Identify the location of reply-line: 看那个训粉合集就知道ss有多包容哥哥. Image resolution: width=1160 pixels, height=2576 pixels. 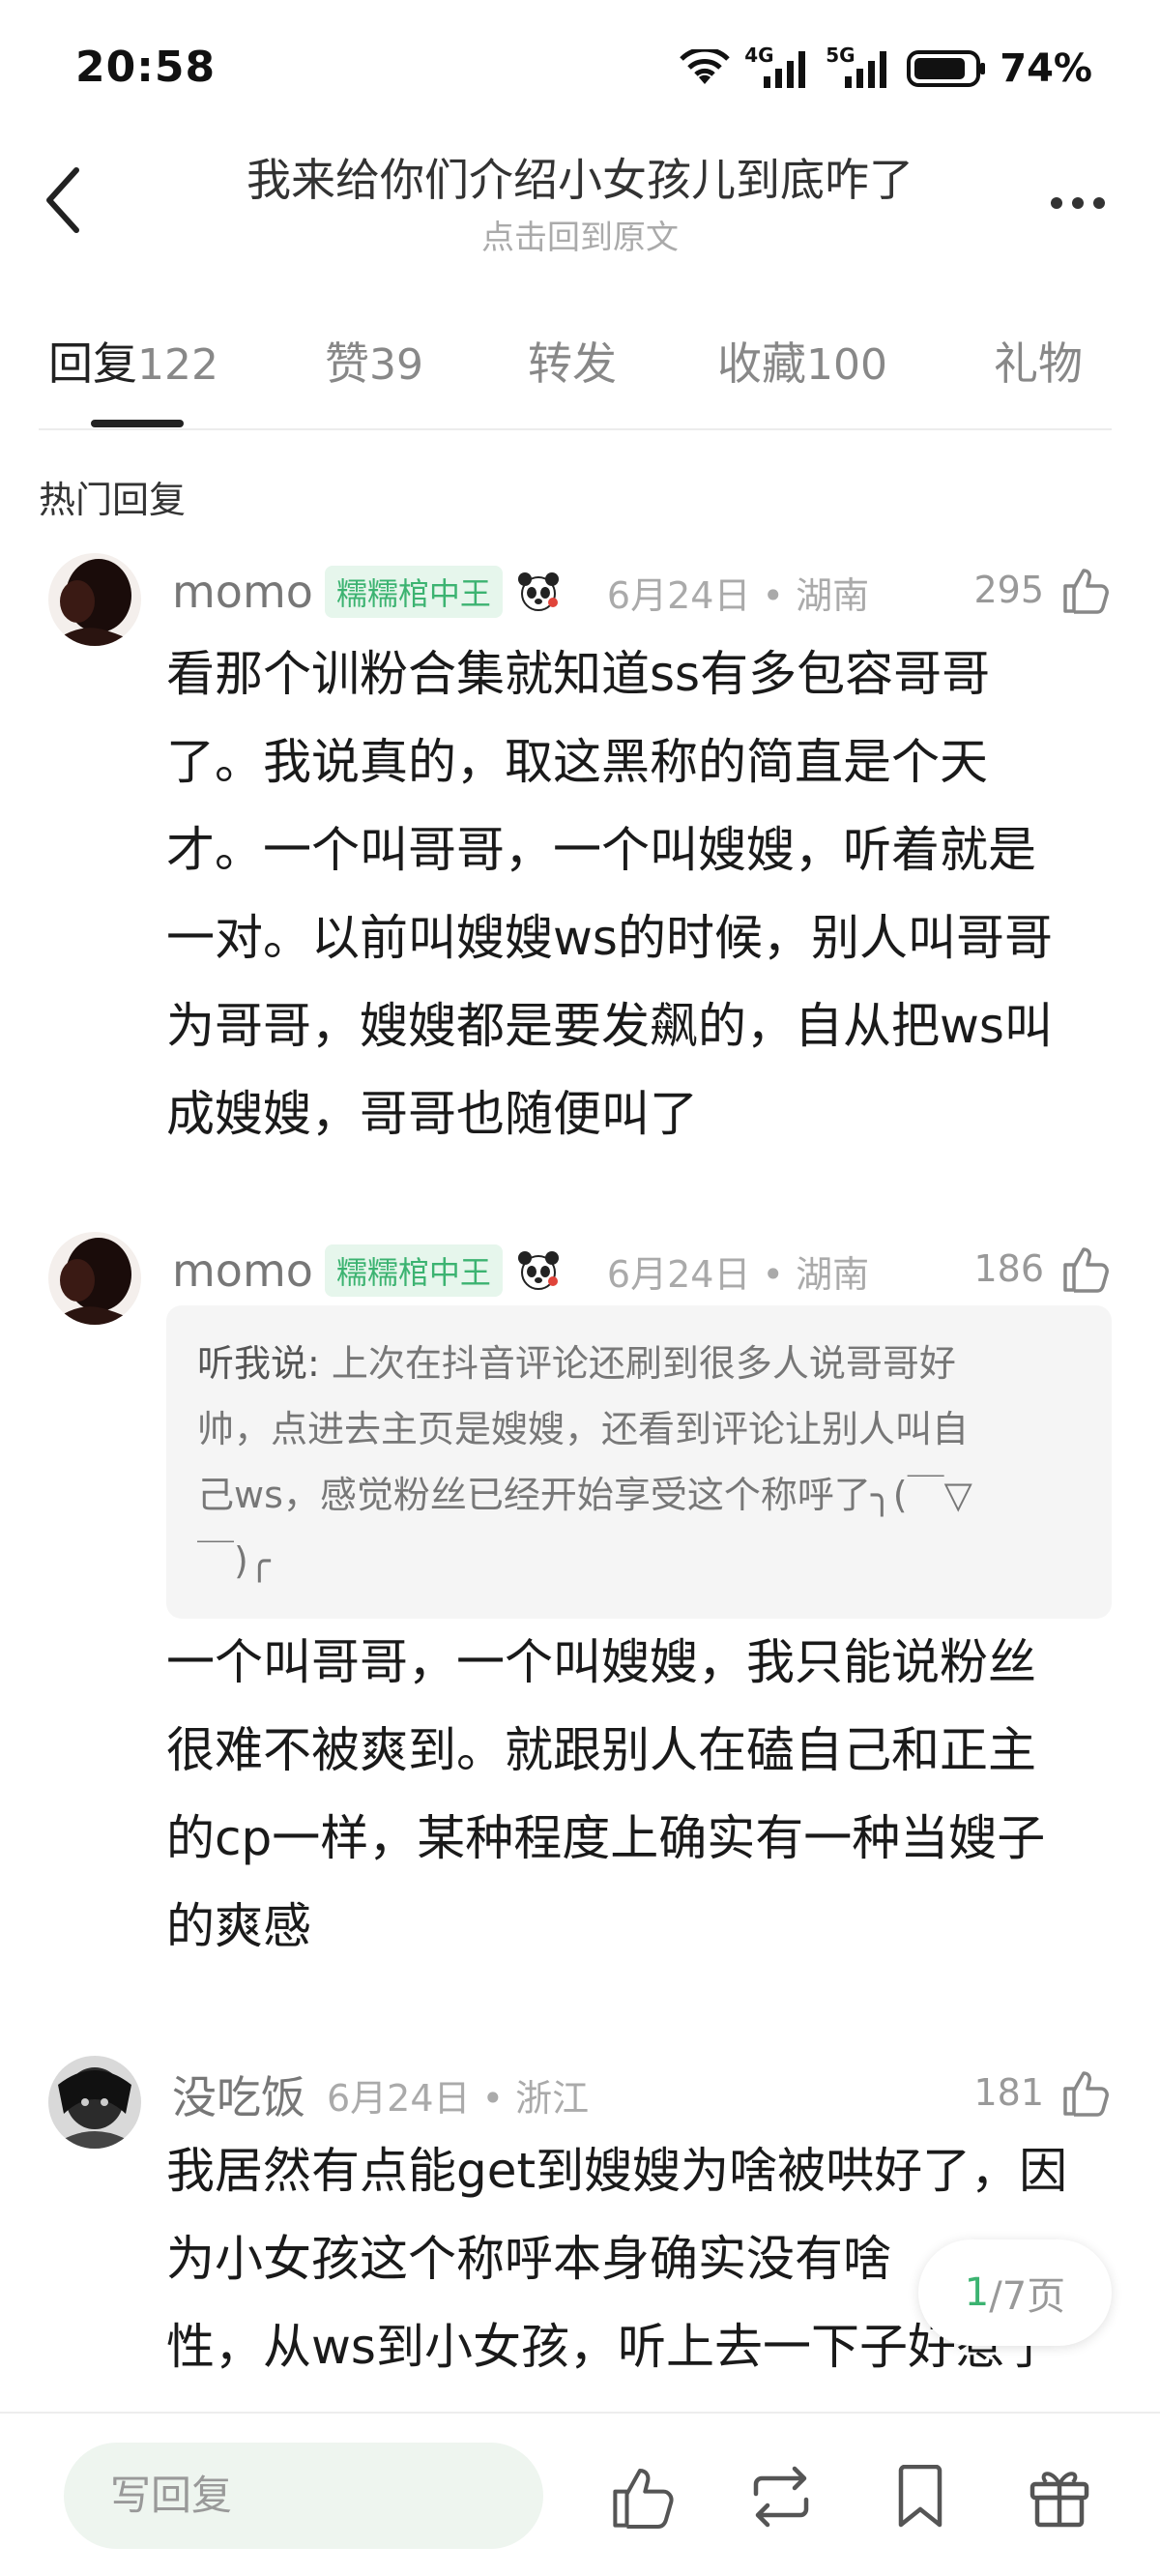
(578, 674).